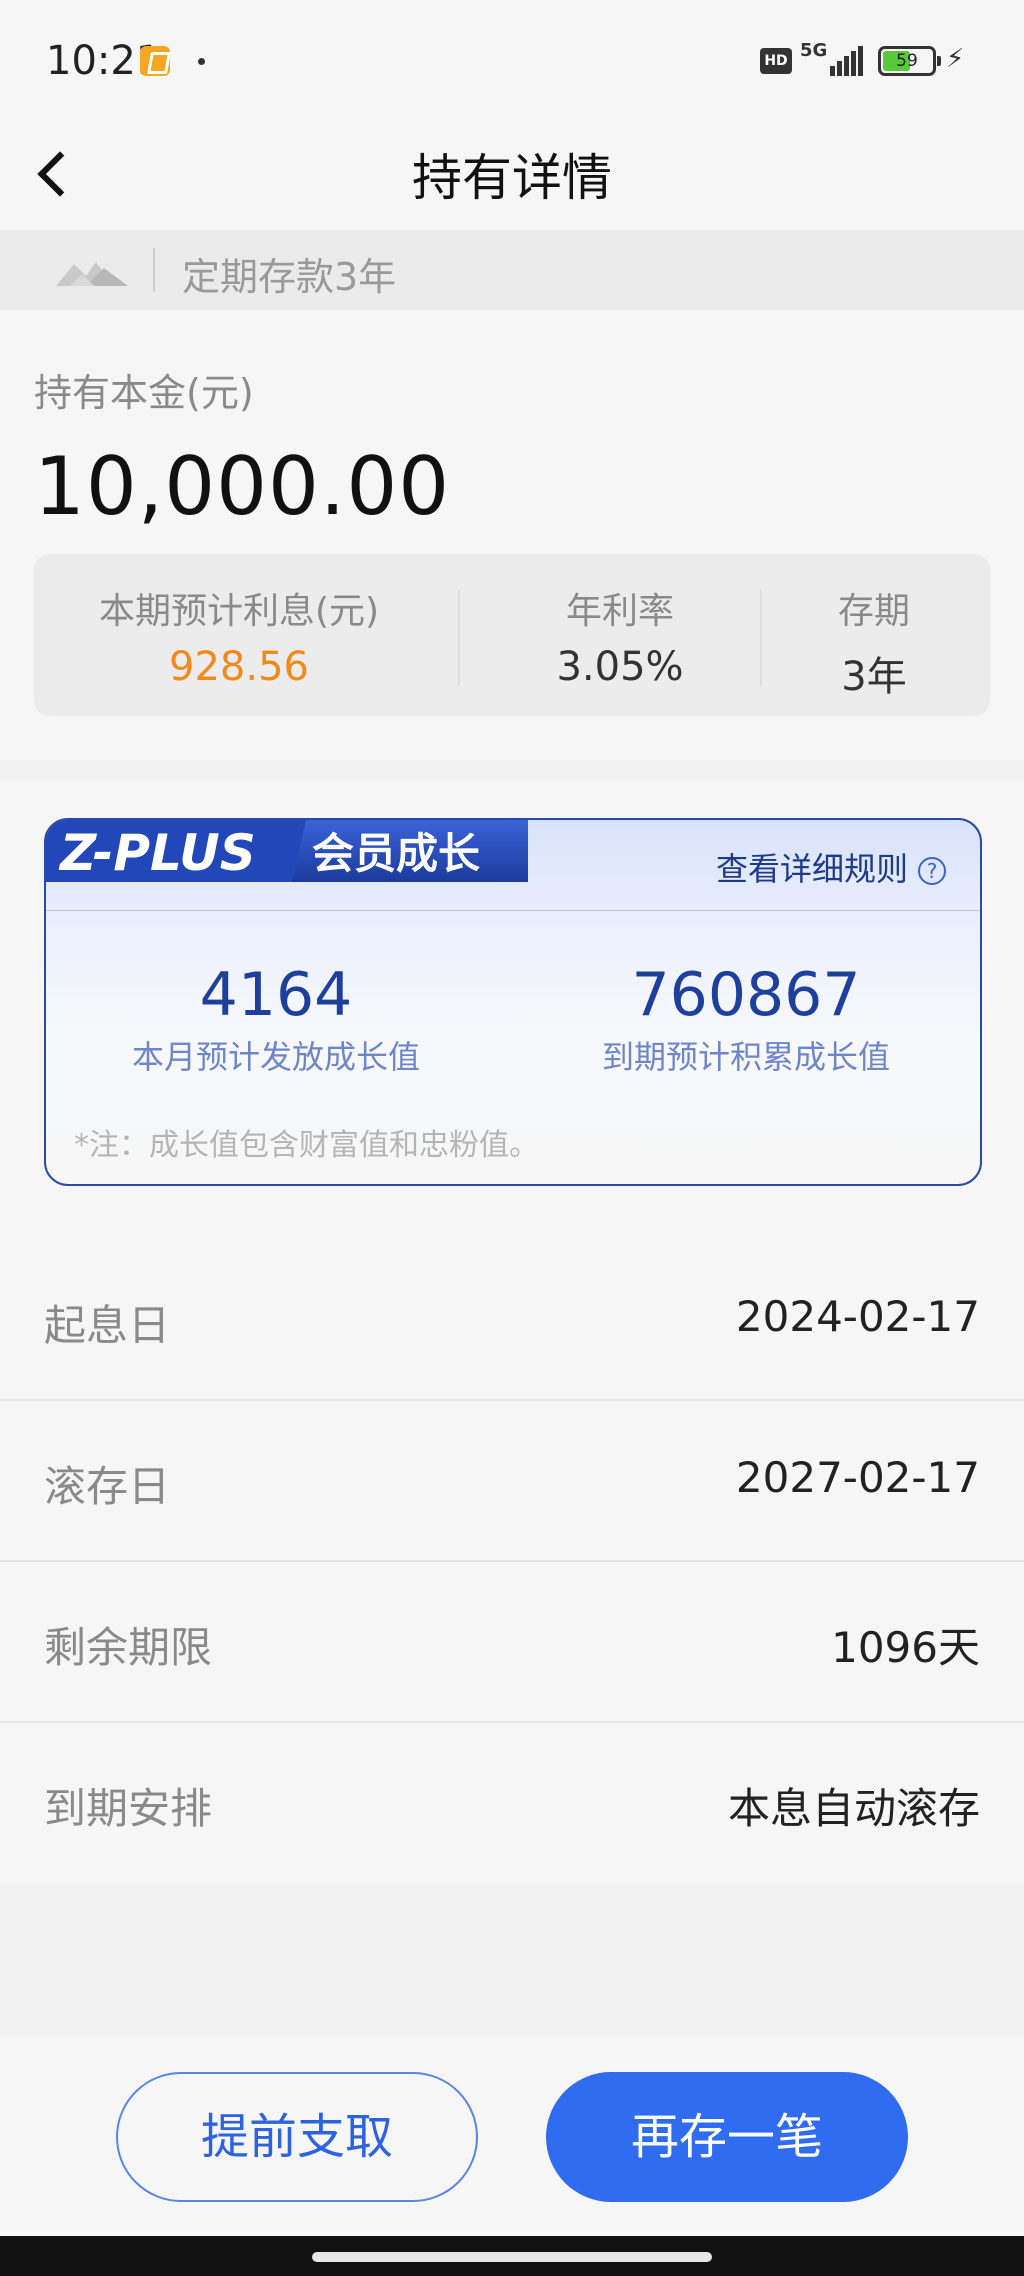 The height and width of the screenshot is (2276, 1024). I want to click on product-name: 定期存款3年, so click(289, 277).